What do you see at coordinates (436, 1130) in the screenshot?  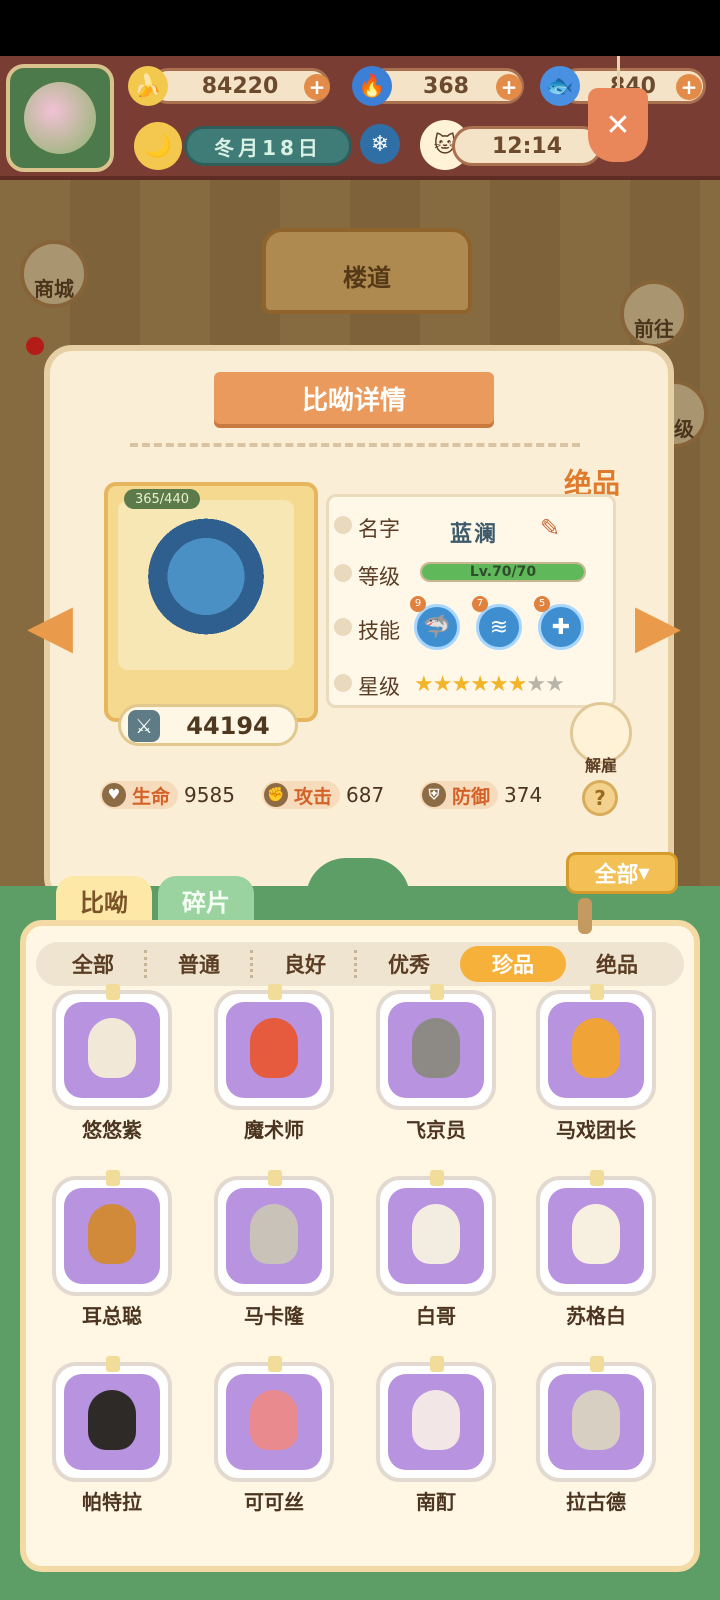 I see `character-name-label: 飞京员` at bounding box center [436, 1130].